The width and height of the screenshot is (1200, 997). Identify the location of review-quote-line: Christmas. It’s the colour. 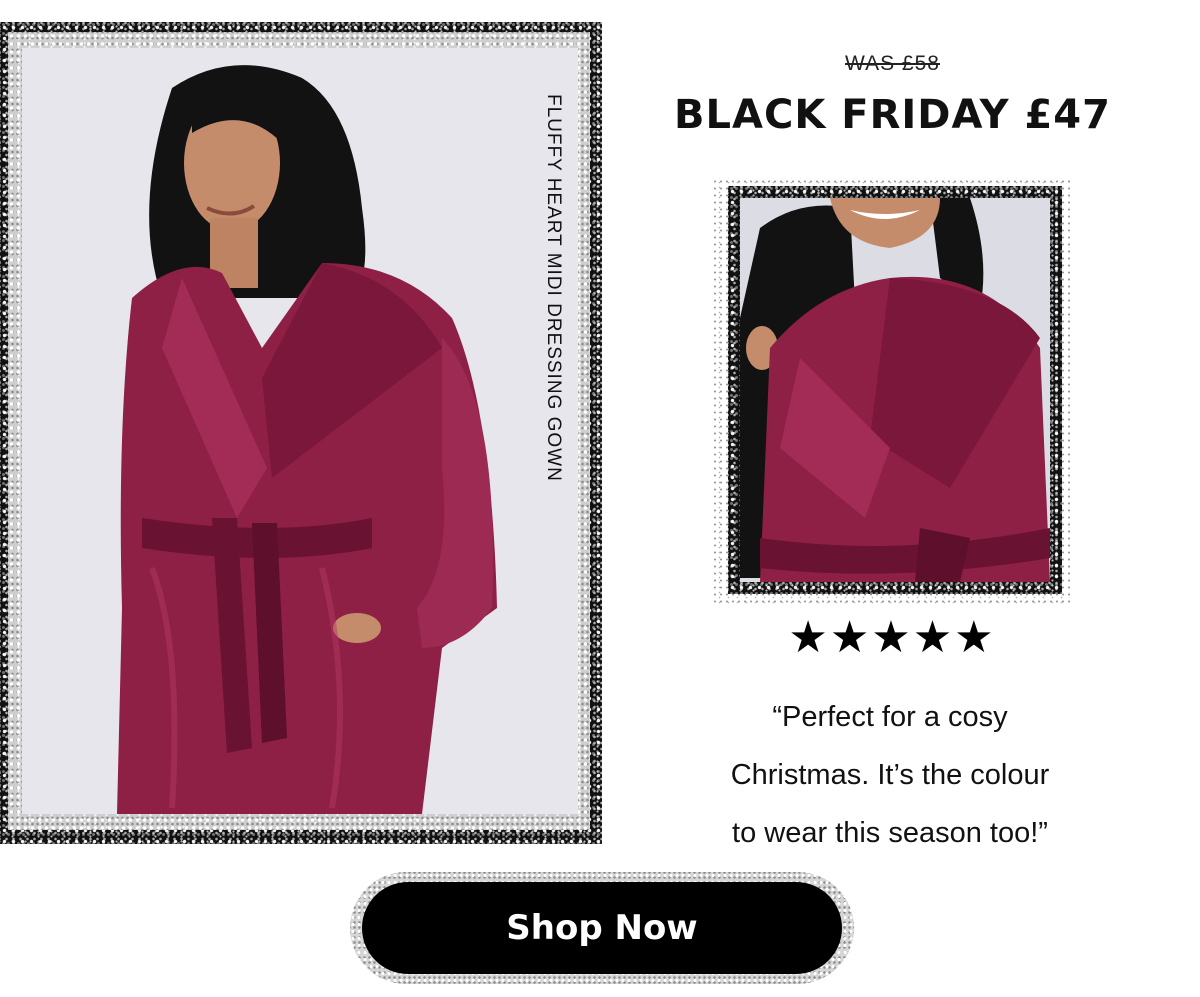
(890, 775).